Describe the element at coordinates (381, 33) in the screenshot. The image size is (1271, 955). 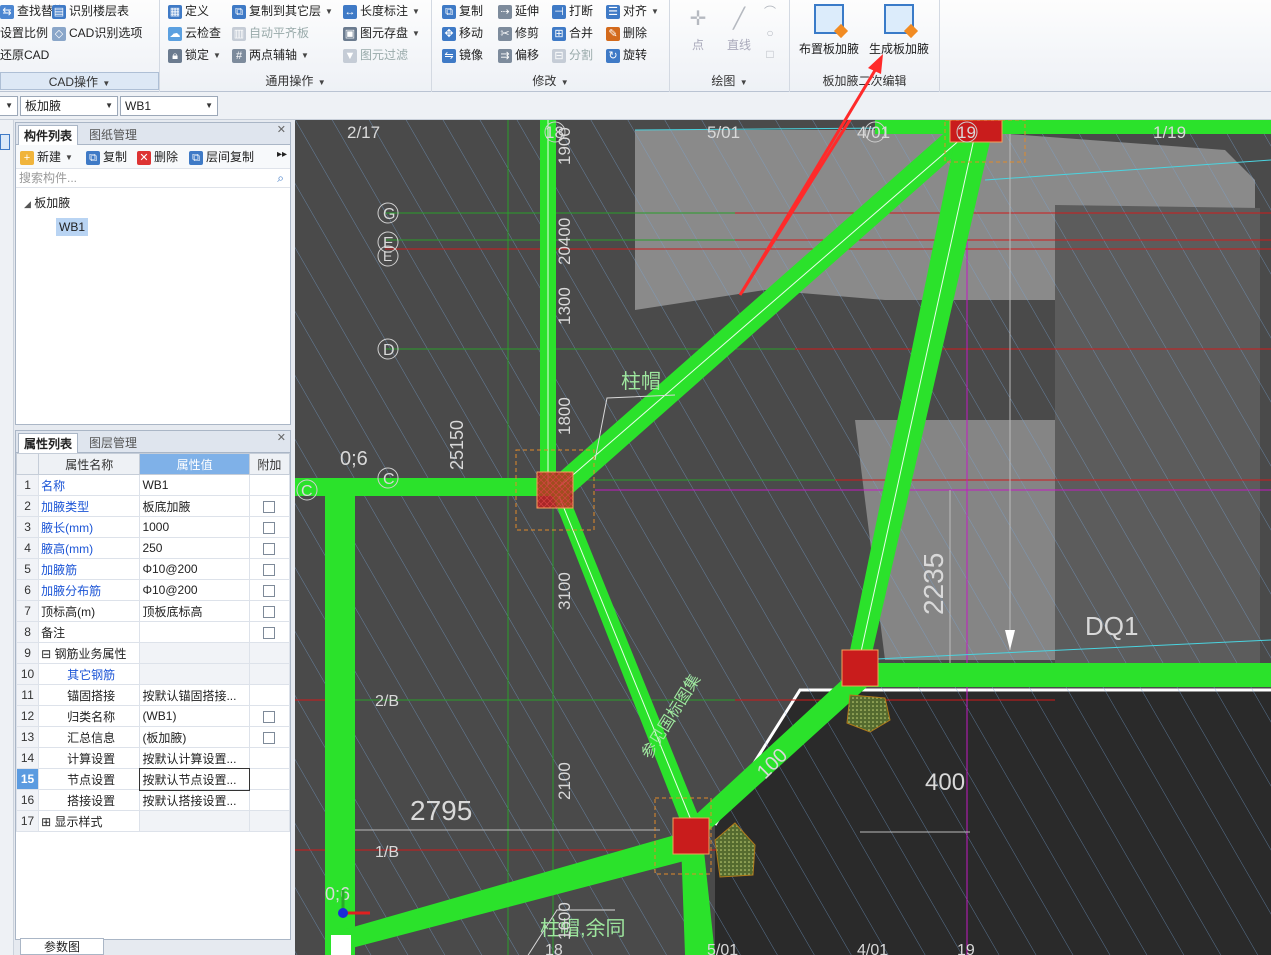
I see `element-save-button: ▣ 图元存盘 ▼` at that location.